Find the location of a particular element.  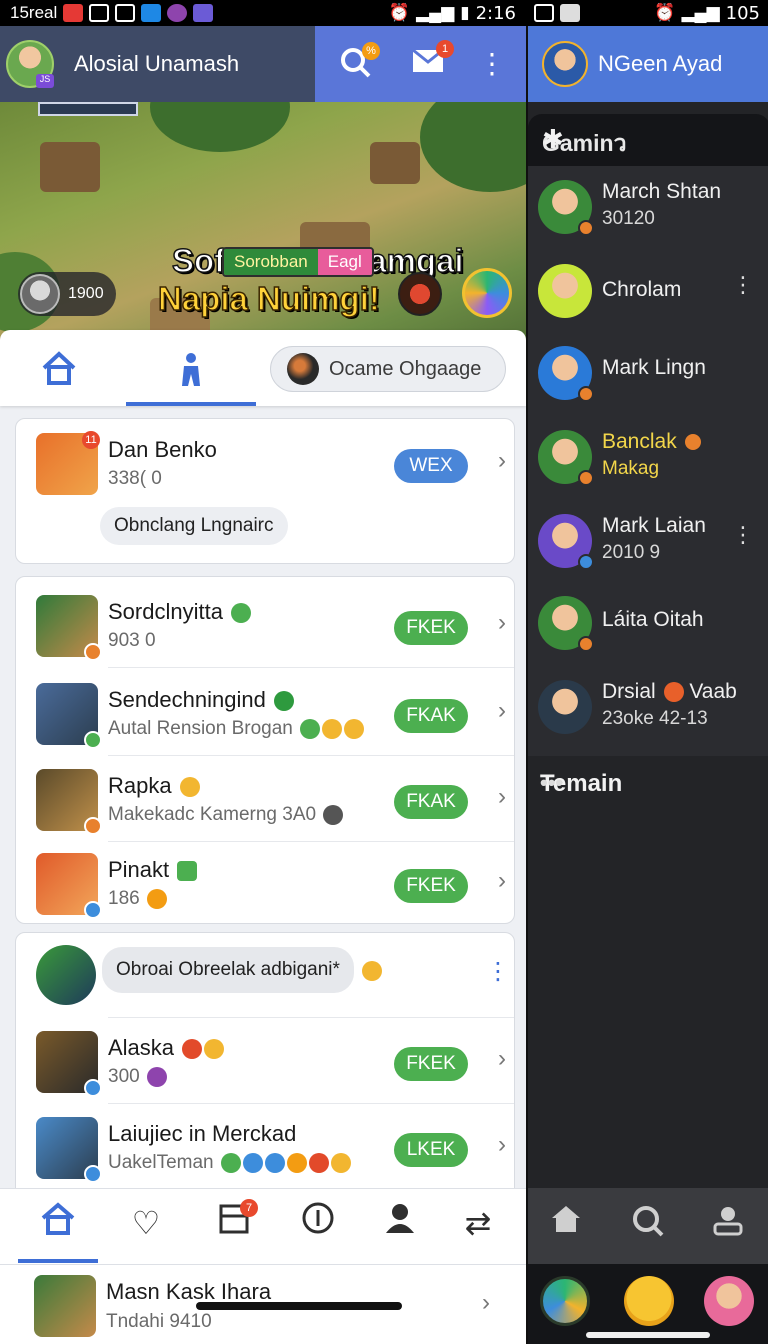

game-search: Ocame Ohgaage is located at coordinates (388, 369).